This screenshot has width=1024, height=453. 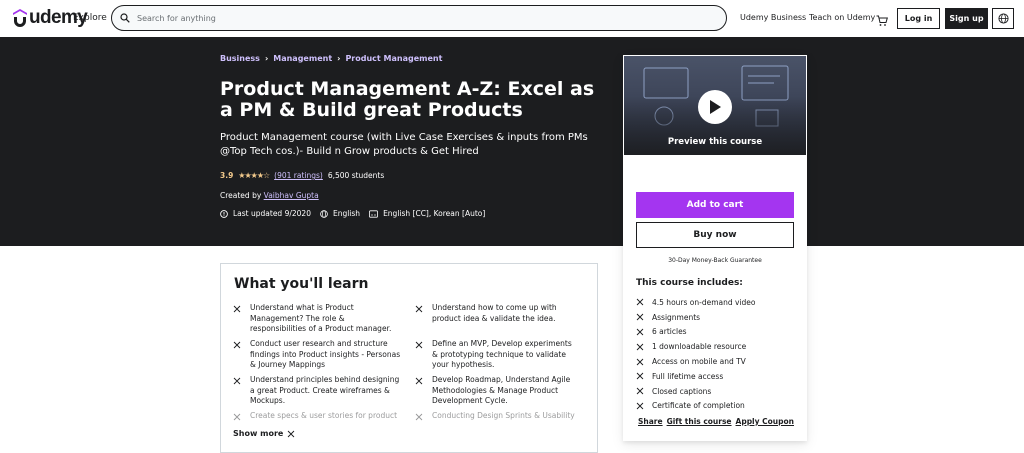 What do you see at coordinates (715, 260) in the screenshot?
I see `money-back-guarantee: 30-Day Money-Back Guarantee` at bounding box center [715, 260].